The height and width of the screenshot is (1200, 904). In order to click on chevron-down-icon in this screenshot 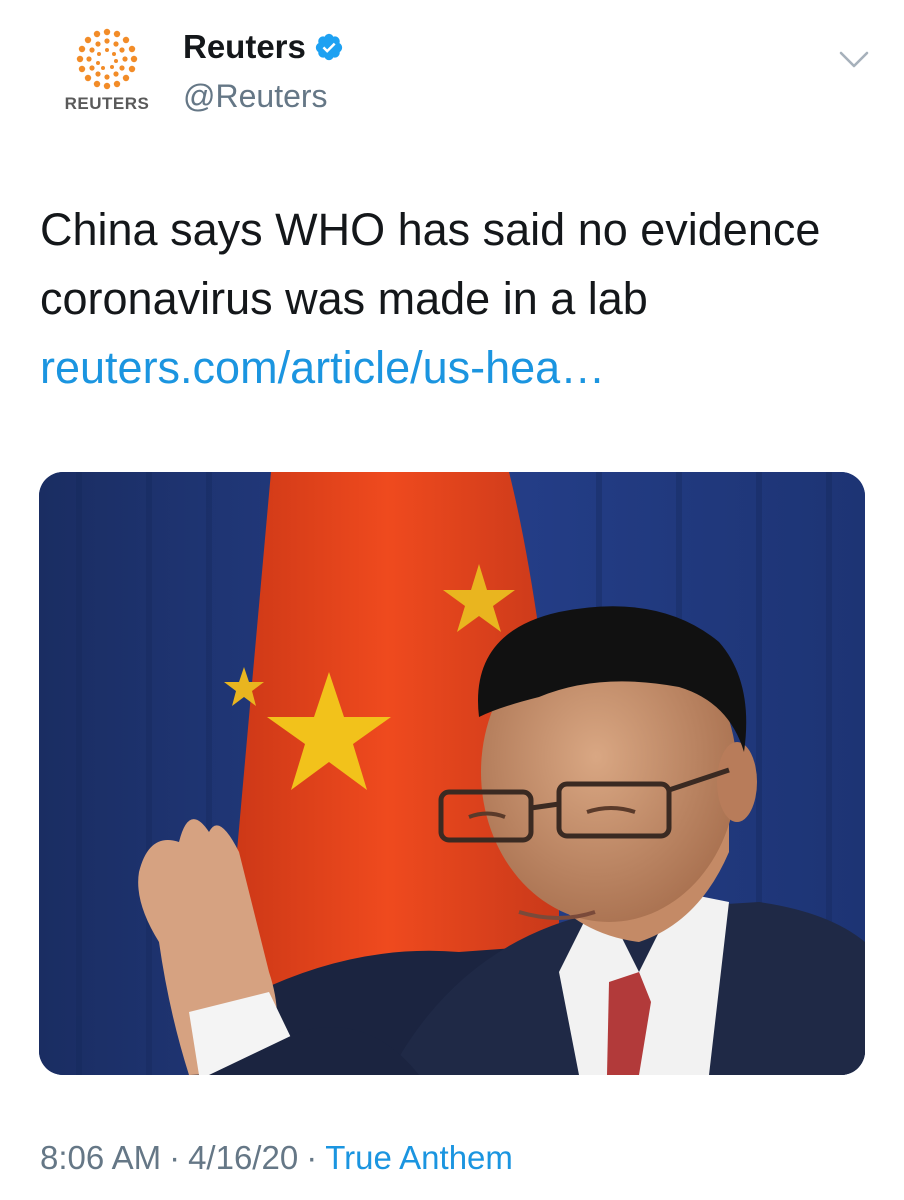, I will do `click(854, 60)`.